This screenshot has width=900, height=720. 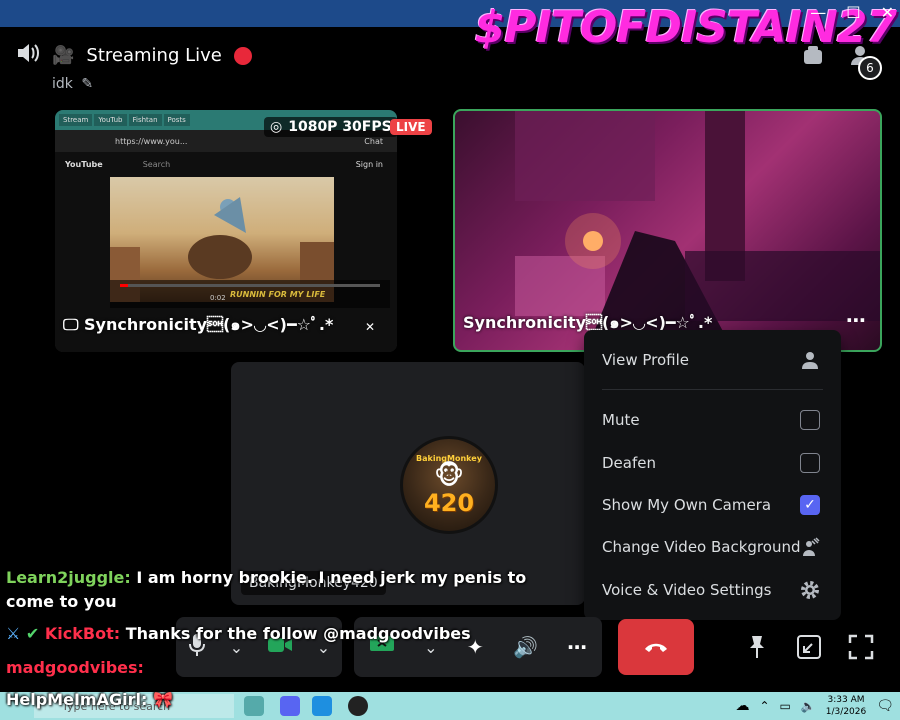 What do you see at coordinates (808, 706) in the screenshot?
I see `volume-icon: 🔈` at bounding box center [808, 706].